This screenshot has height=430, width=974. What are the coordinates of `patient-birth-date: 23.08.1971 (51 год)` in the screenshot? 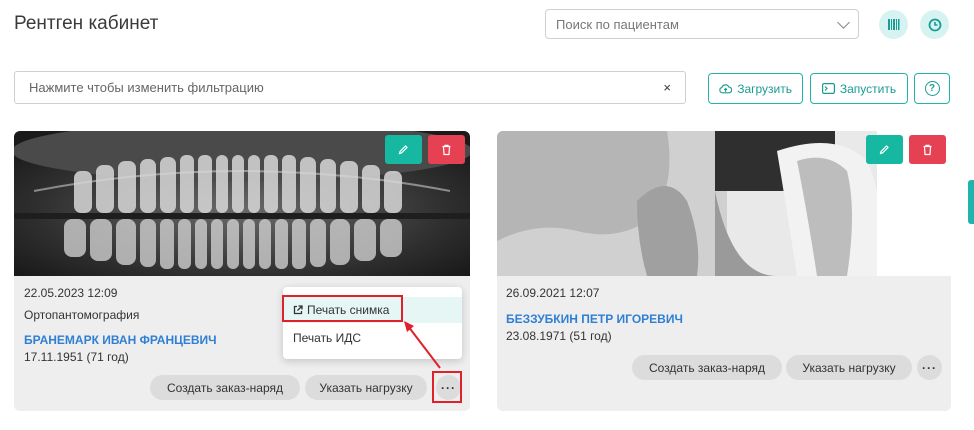 It's located at (559, 336).